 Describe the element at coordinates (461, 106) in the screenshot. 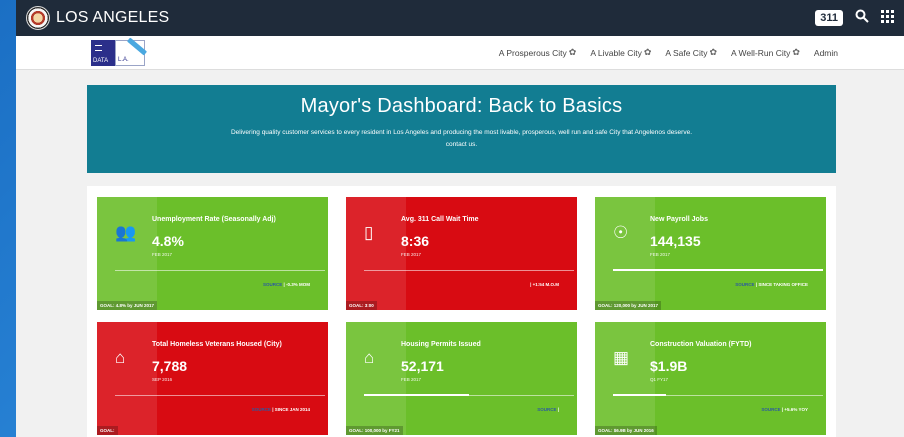

I see `page-title: Mayor's Dashboard: Back to Basics` at that location.